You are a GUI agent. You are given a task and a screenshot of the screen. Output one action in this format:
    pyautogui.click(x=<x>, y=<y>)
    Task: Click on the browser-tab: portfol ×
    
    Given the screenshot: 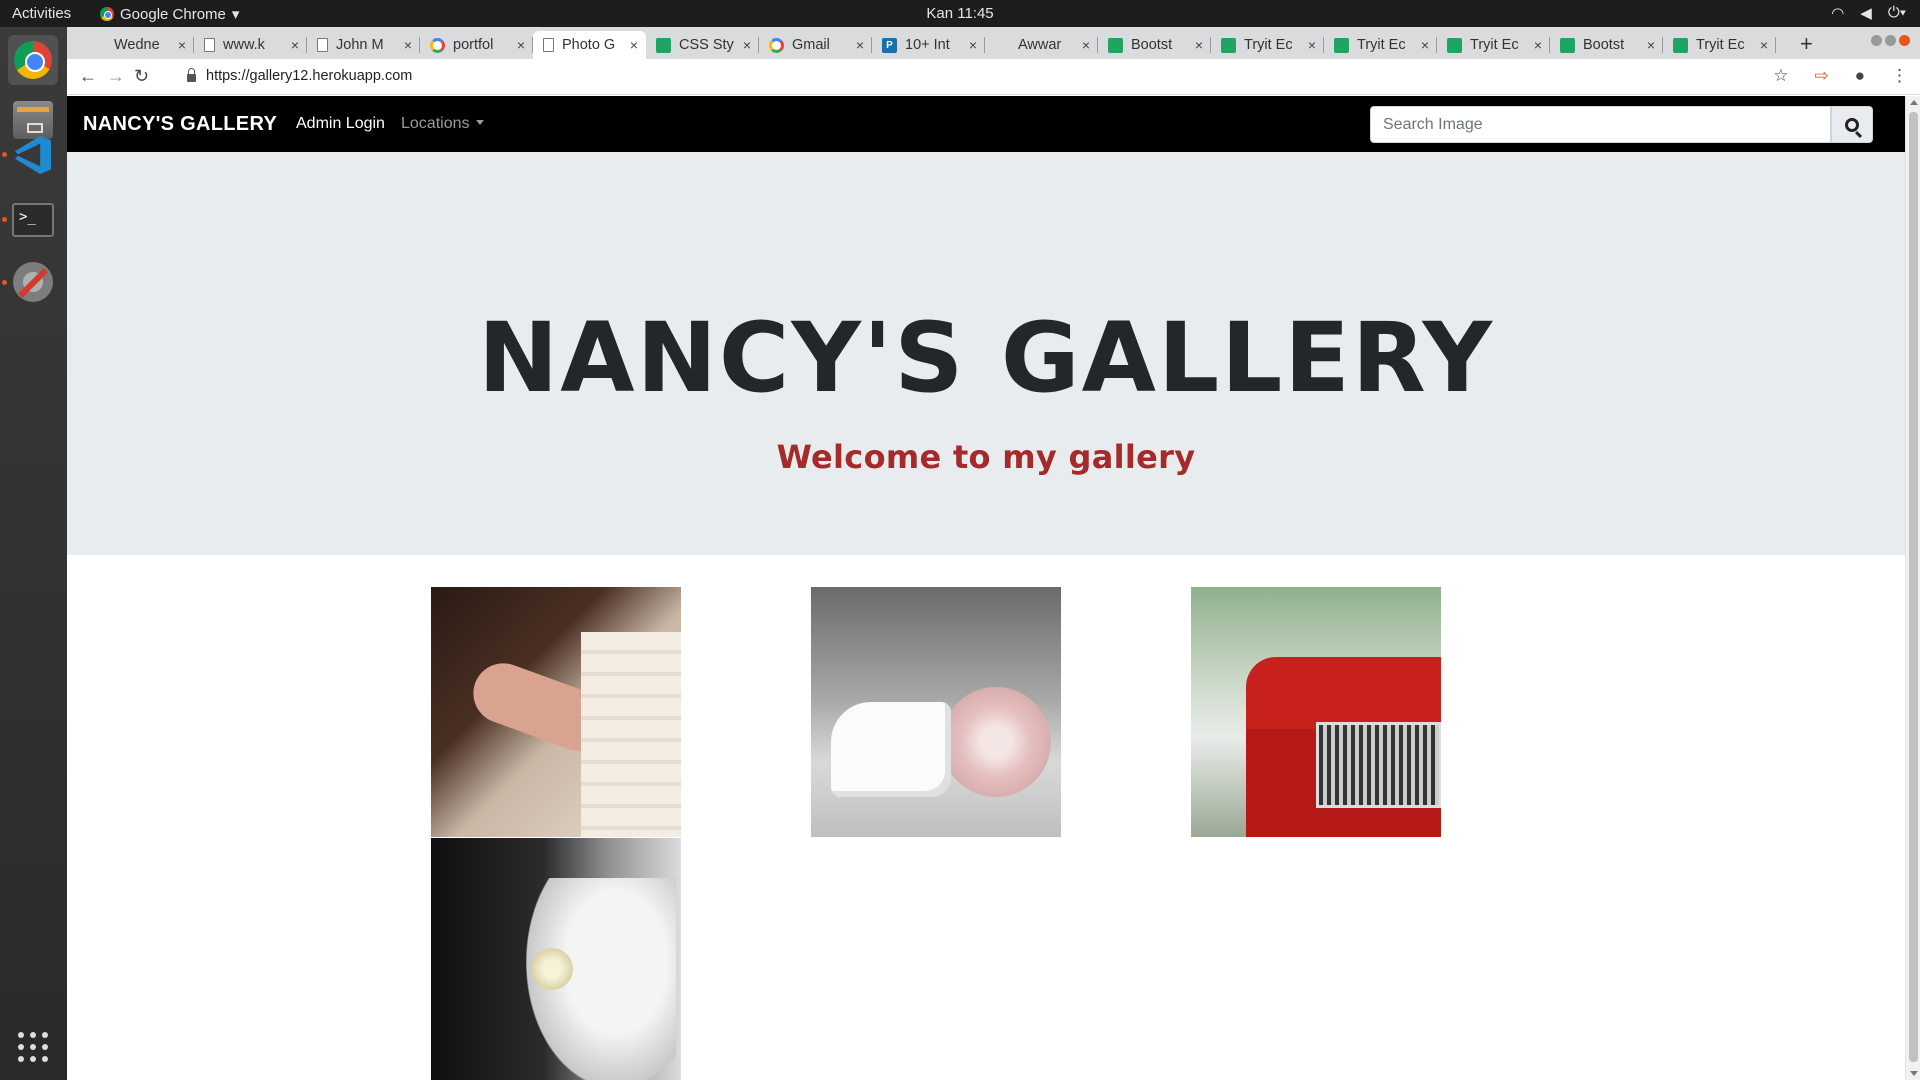 What is the action you would take?
    pyautogui.click(x=476, y=45)
    